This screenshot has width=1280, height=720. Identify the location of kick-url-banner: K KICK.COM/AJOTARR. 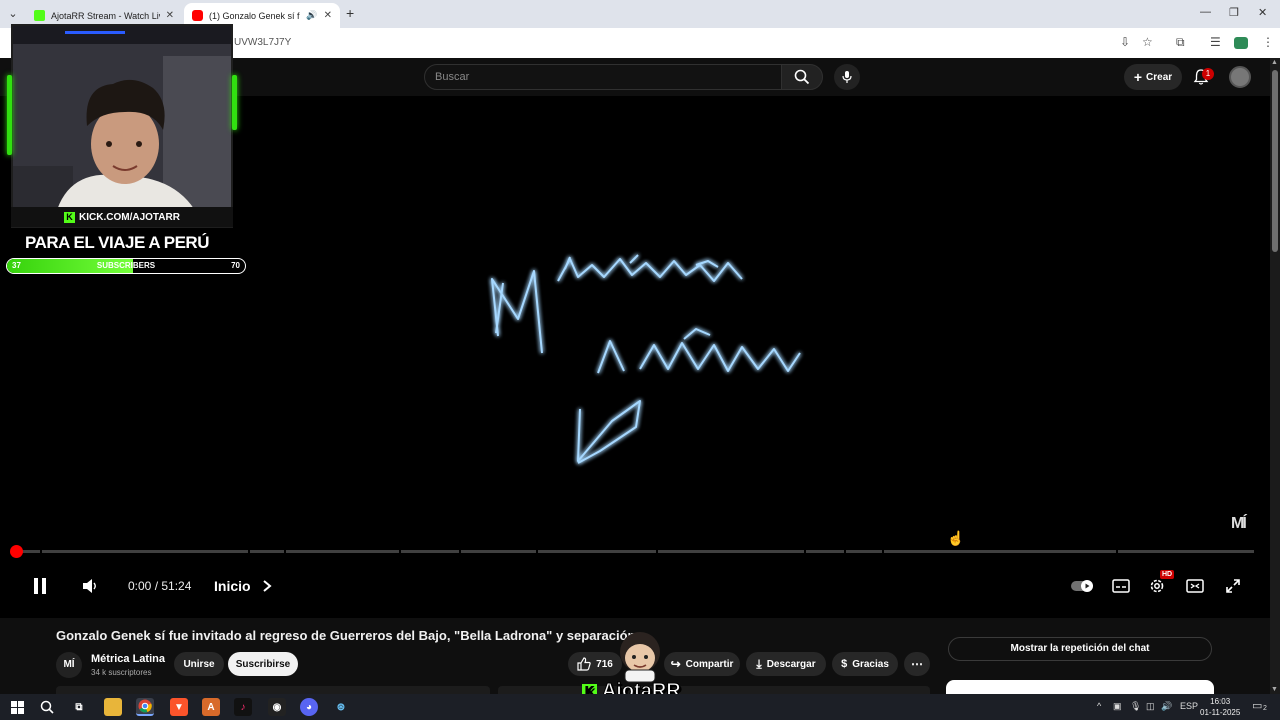
(122, 217).